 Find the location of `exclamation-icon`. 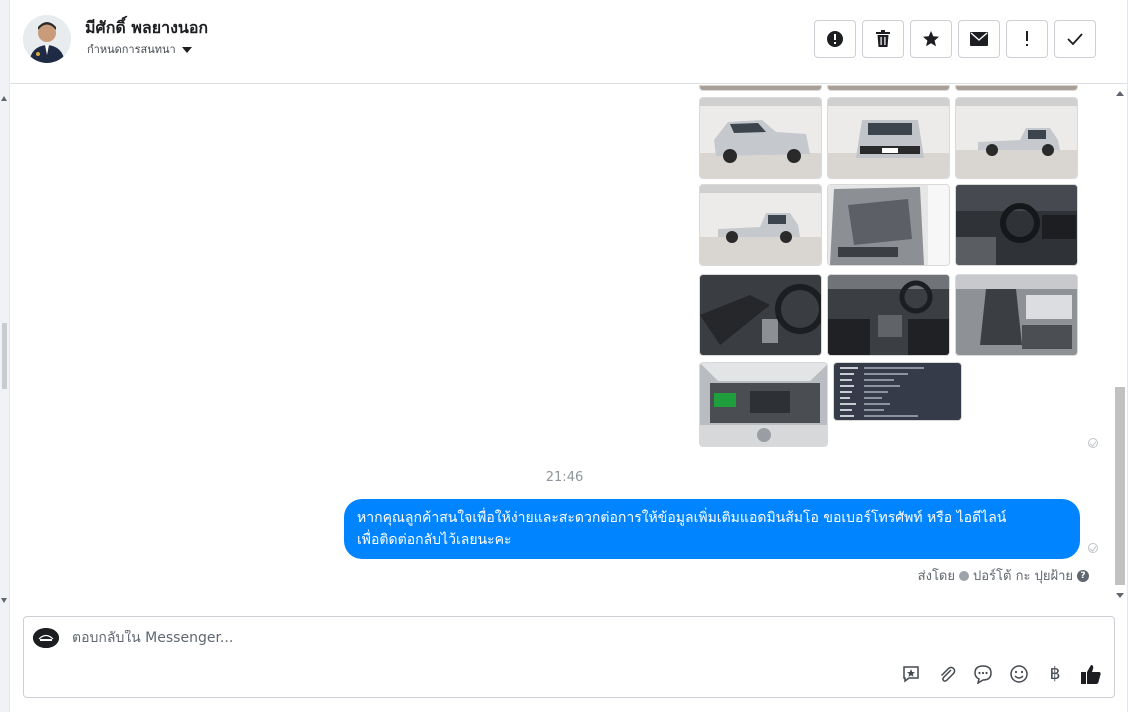

exclamation-icon is located at coordinates (1027, 38).